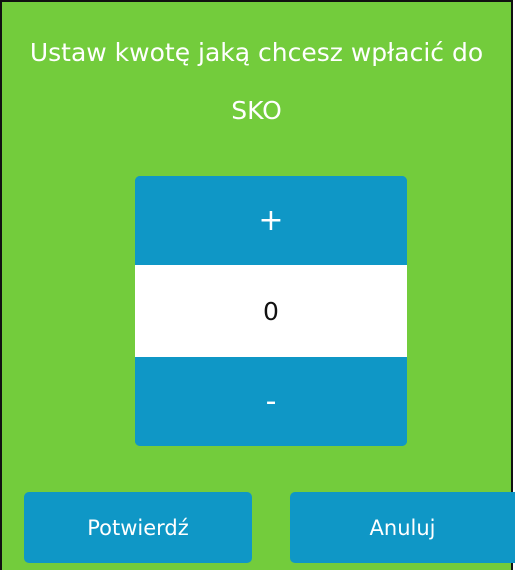 The image size is (517, 570). Describe the element at coordinates (271, 401) in the screenshot. I see `decrement-button: -` at that location.